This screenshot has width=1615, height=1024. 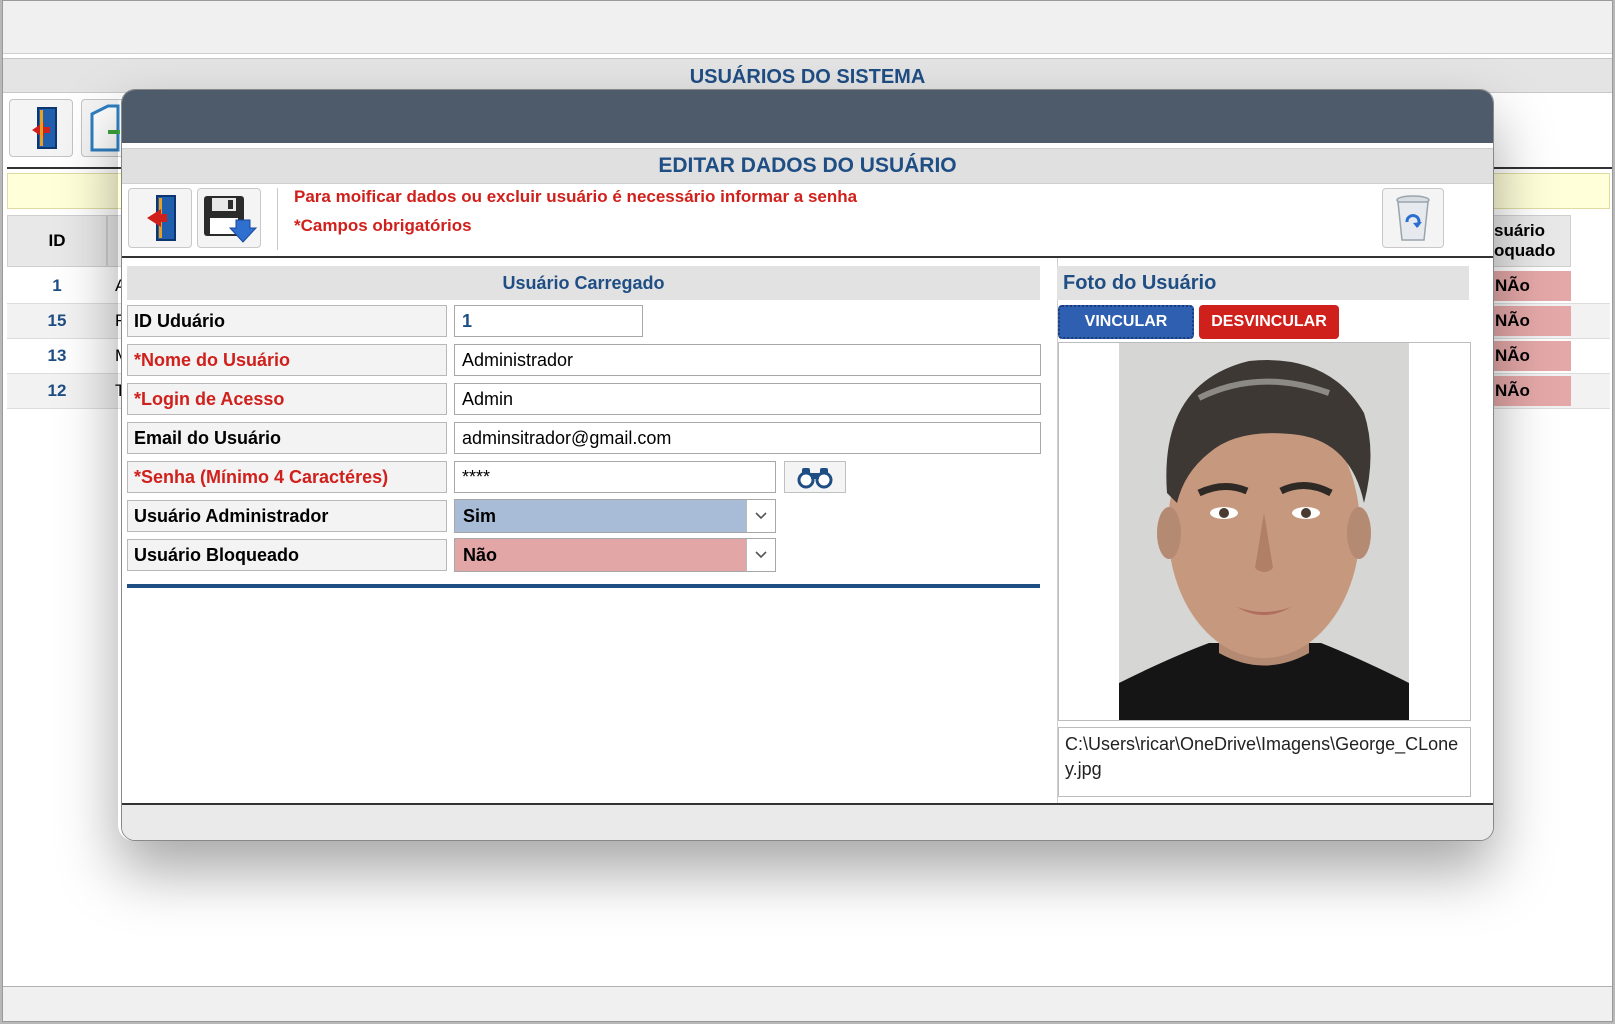 I want to click on admin-select-value: Sim, so click(x=480, y=516).